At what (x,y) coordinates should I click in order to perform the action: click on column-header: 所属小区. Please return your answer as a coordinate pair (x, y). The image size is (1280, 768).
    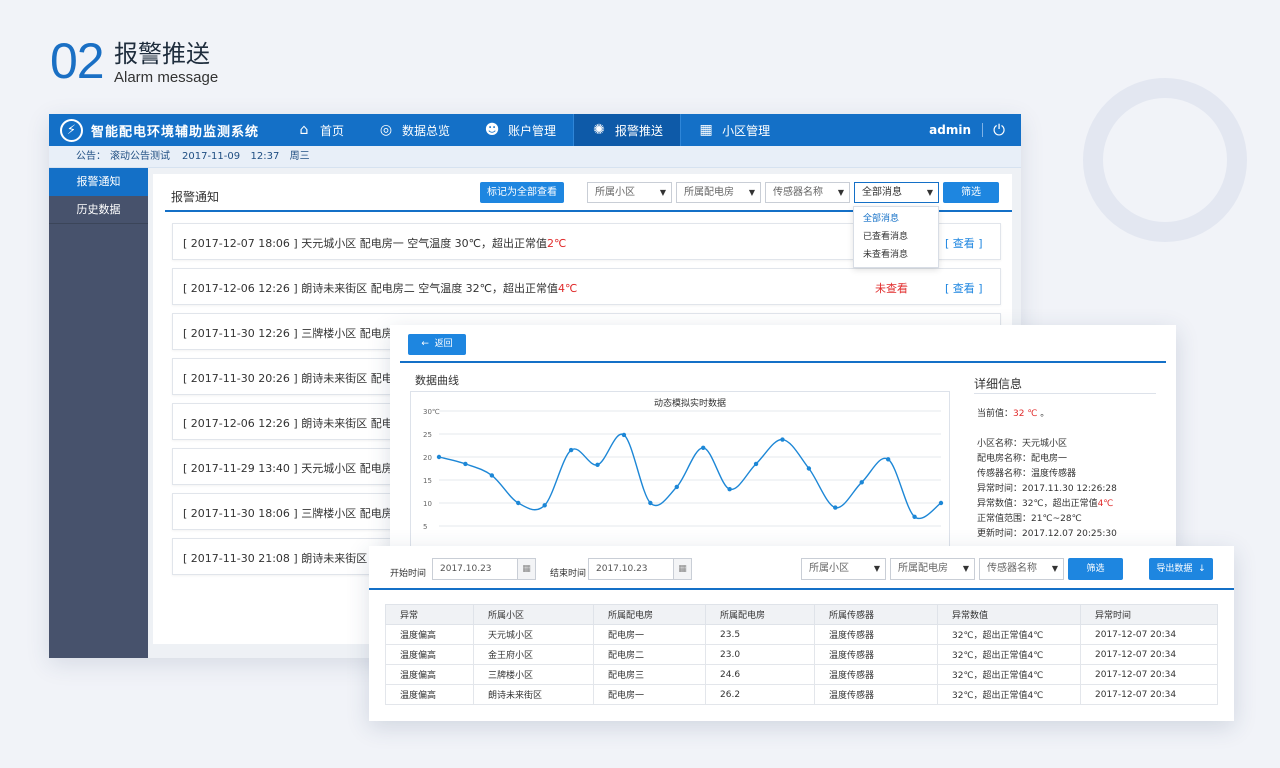
    Looking at the image, I should click on (533, 614).